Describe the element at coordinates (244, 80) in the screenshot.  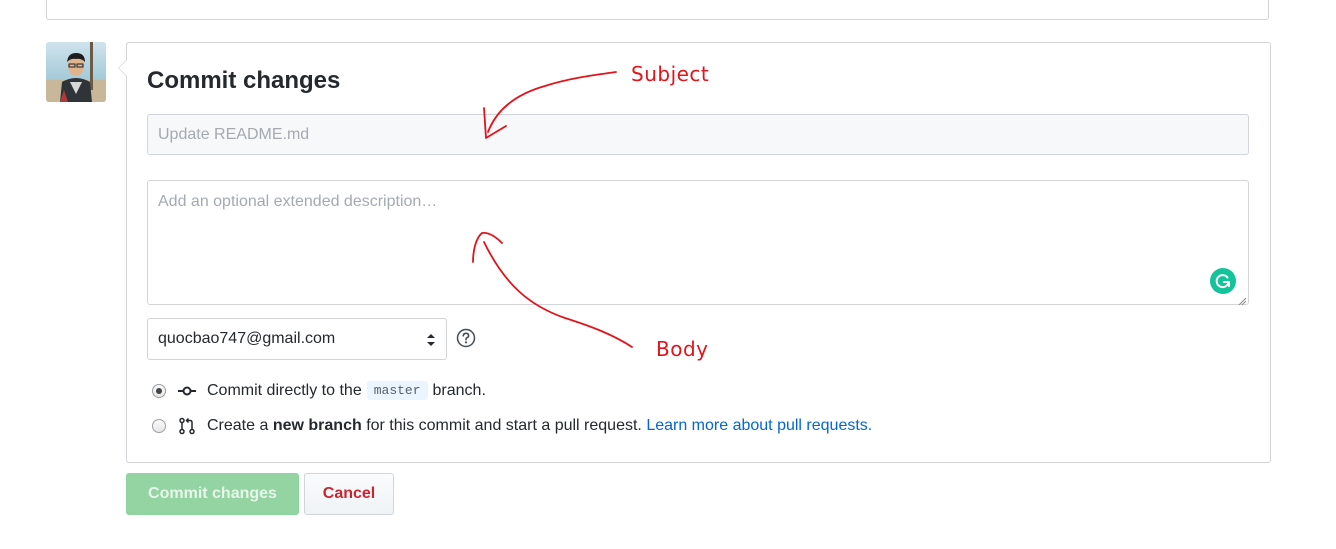
I see `commit-title: Commit changes` at that location.